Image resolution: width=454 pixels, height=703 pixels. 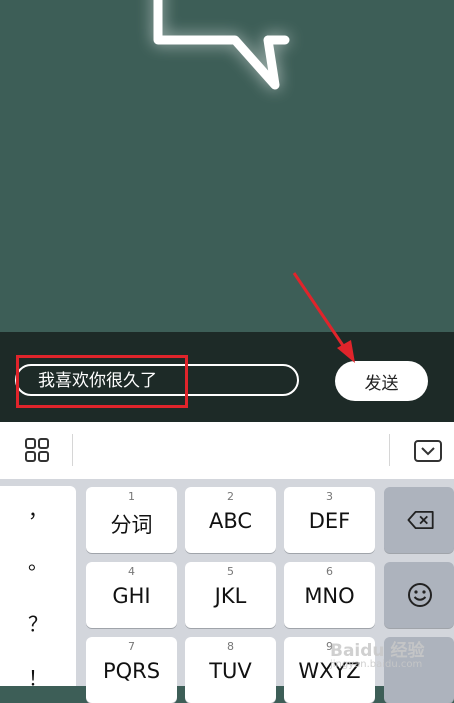 I want to click on key-number: 1, so click(x=131, y=496).